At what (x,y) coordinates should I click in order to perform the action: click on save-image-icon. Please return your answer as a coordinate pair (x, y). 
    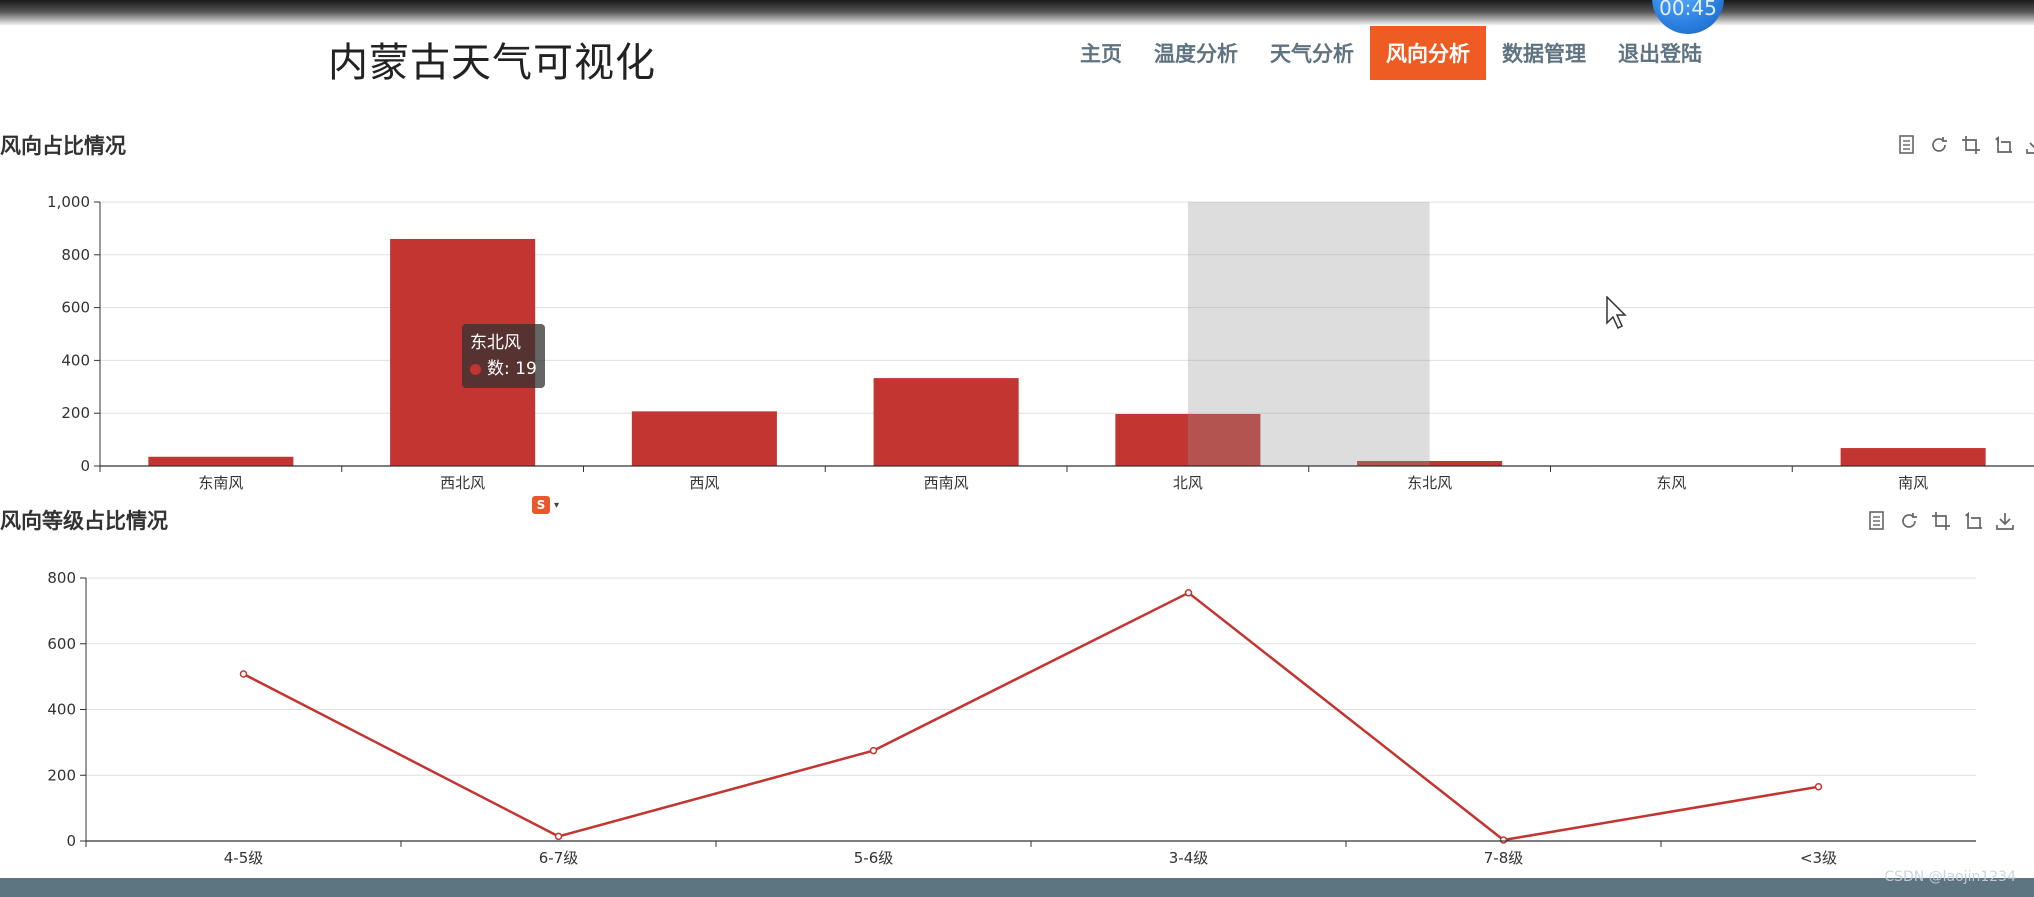
    Looking at the image, I should click on (2005, 521).